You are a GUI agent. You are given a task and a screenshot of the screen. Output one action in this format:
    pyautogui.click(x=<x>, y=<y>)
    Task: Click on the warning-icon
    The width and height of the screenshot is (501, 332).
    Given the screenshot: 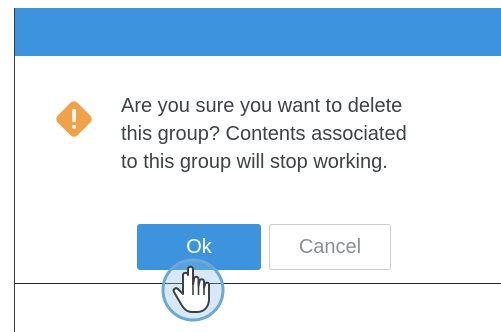 What is the action you would take?
    pyautogui.click(x=74, y=119)
    